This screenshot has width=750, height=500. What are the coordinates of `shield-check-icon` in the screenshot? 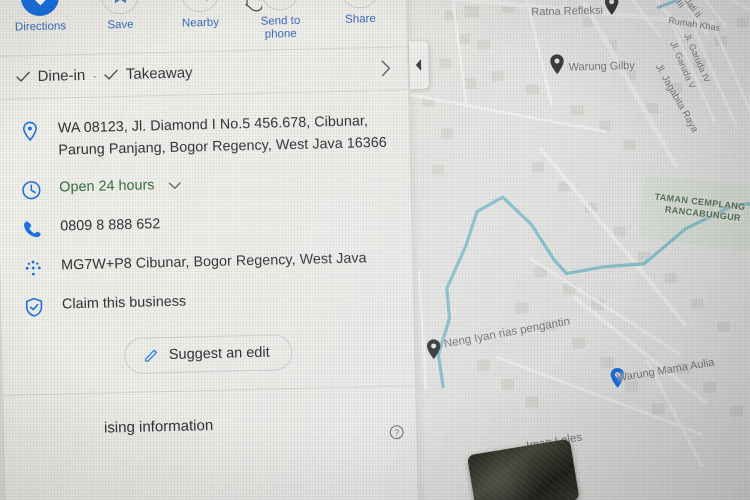 It's located at (34, 307).